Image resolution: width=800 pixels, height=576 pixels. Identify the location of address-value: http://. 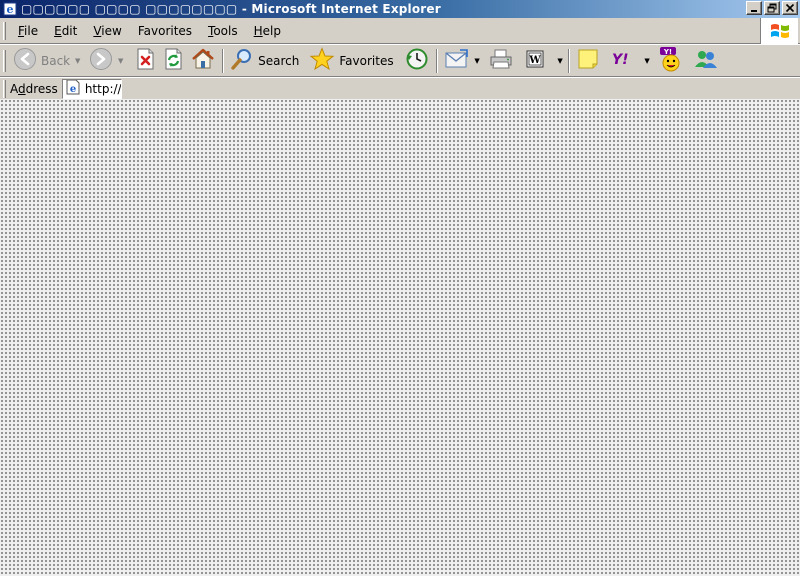
(103, 88).